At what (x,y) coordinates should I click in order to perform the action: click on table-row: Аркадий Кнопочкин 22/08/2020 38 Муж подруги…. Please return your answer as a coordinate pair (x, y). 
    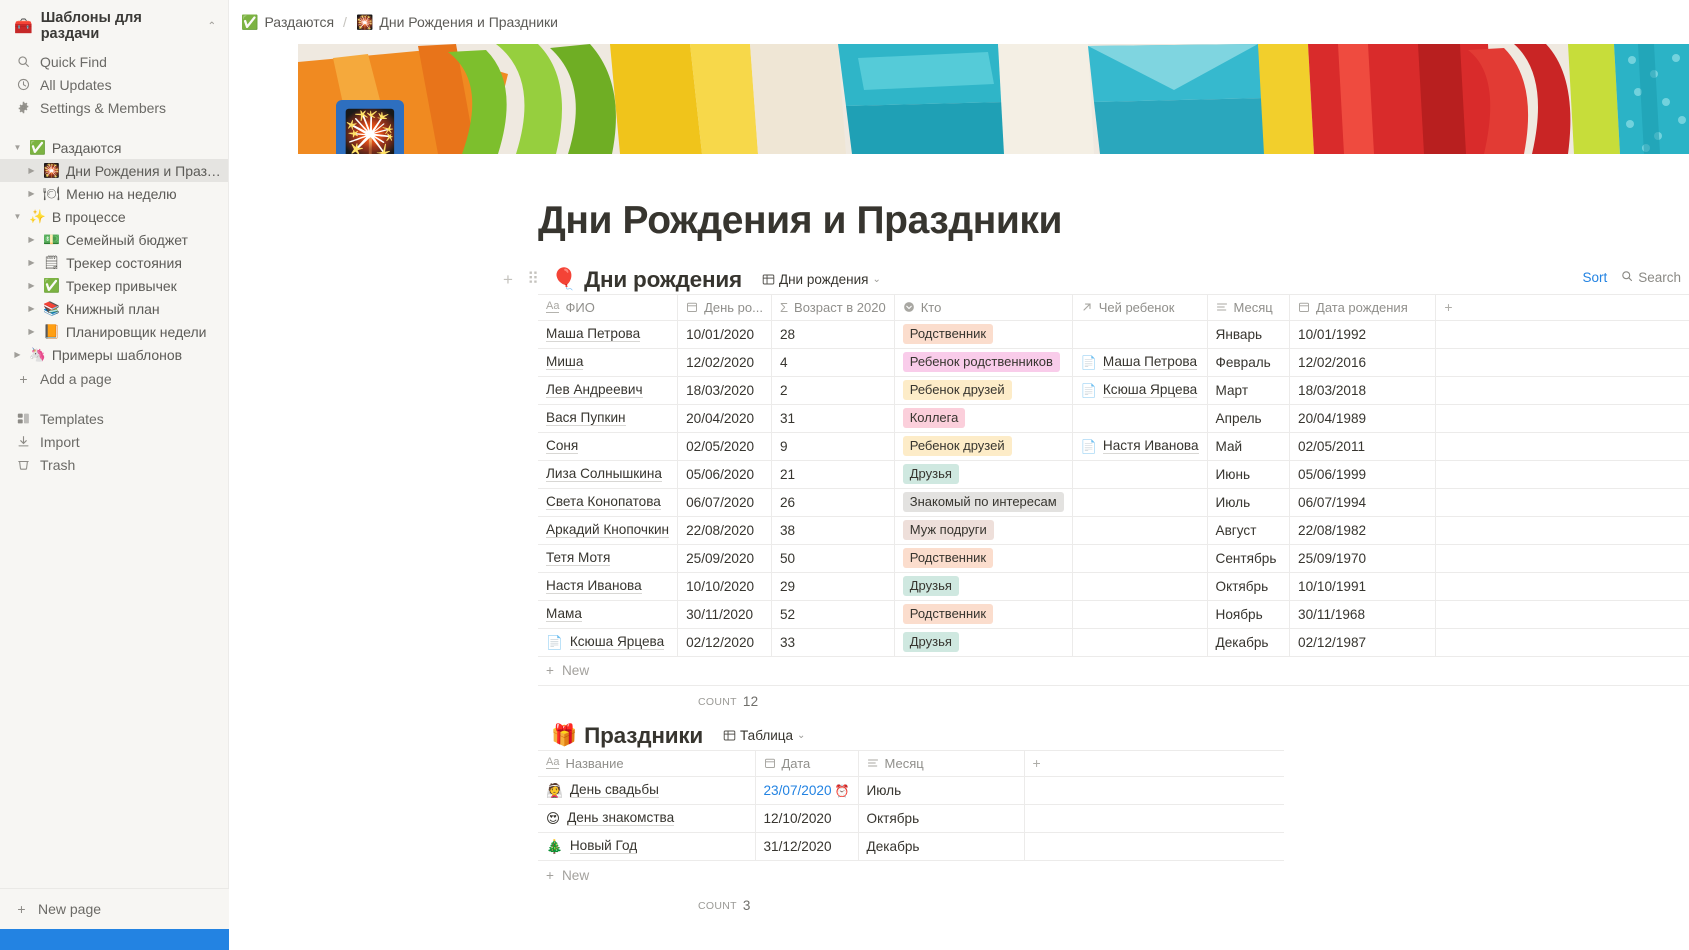
    Looking at the image, I should click on (1113, 530).